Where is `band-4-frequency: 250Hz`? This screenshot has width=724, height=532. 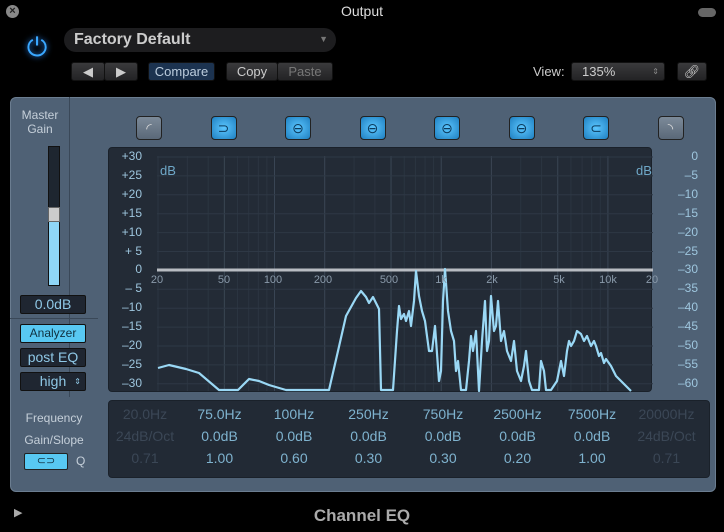 band-4-frequency: 250Hz is located at coordinates (369, 414).